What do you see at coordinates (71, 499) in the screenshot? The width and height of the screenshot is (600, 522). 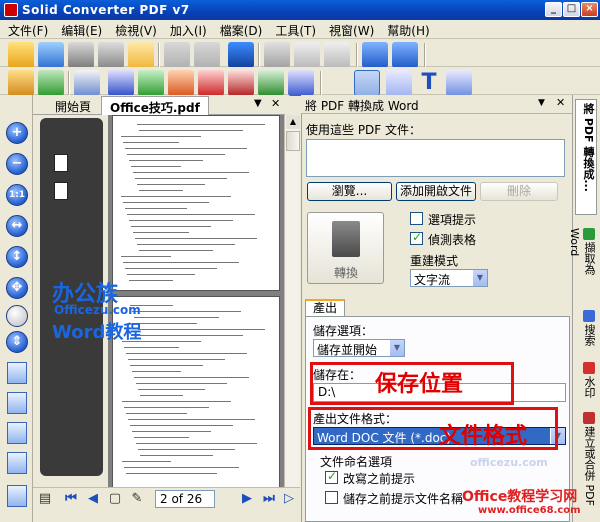 I see `first-page-icon: ⏮` at bounding box center [71, 499].